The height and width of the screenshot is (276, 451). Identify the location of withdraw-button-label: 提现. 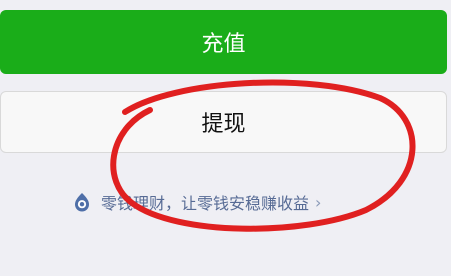
(223, 124).